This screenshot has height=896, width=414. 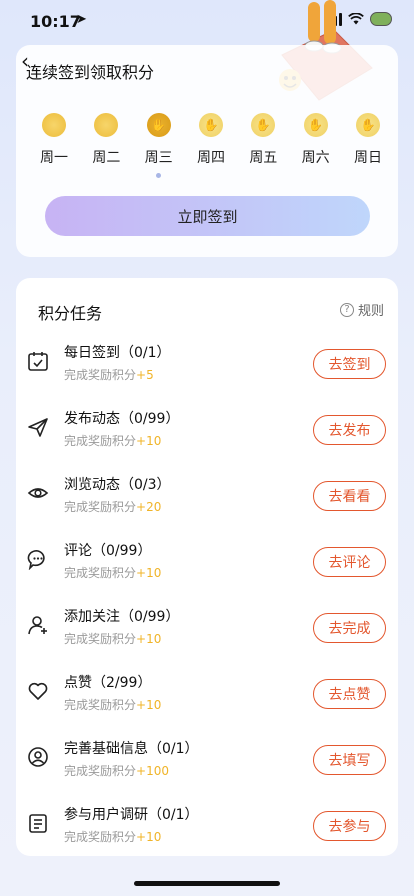 What do you see at coordinates (207, 365) in the screenshot?
I see `task-row: 每日签到（0/1） 完成奖励积分+5 去签到` at bounding box center [207, 365].